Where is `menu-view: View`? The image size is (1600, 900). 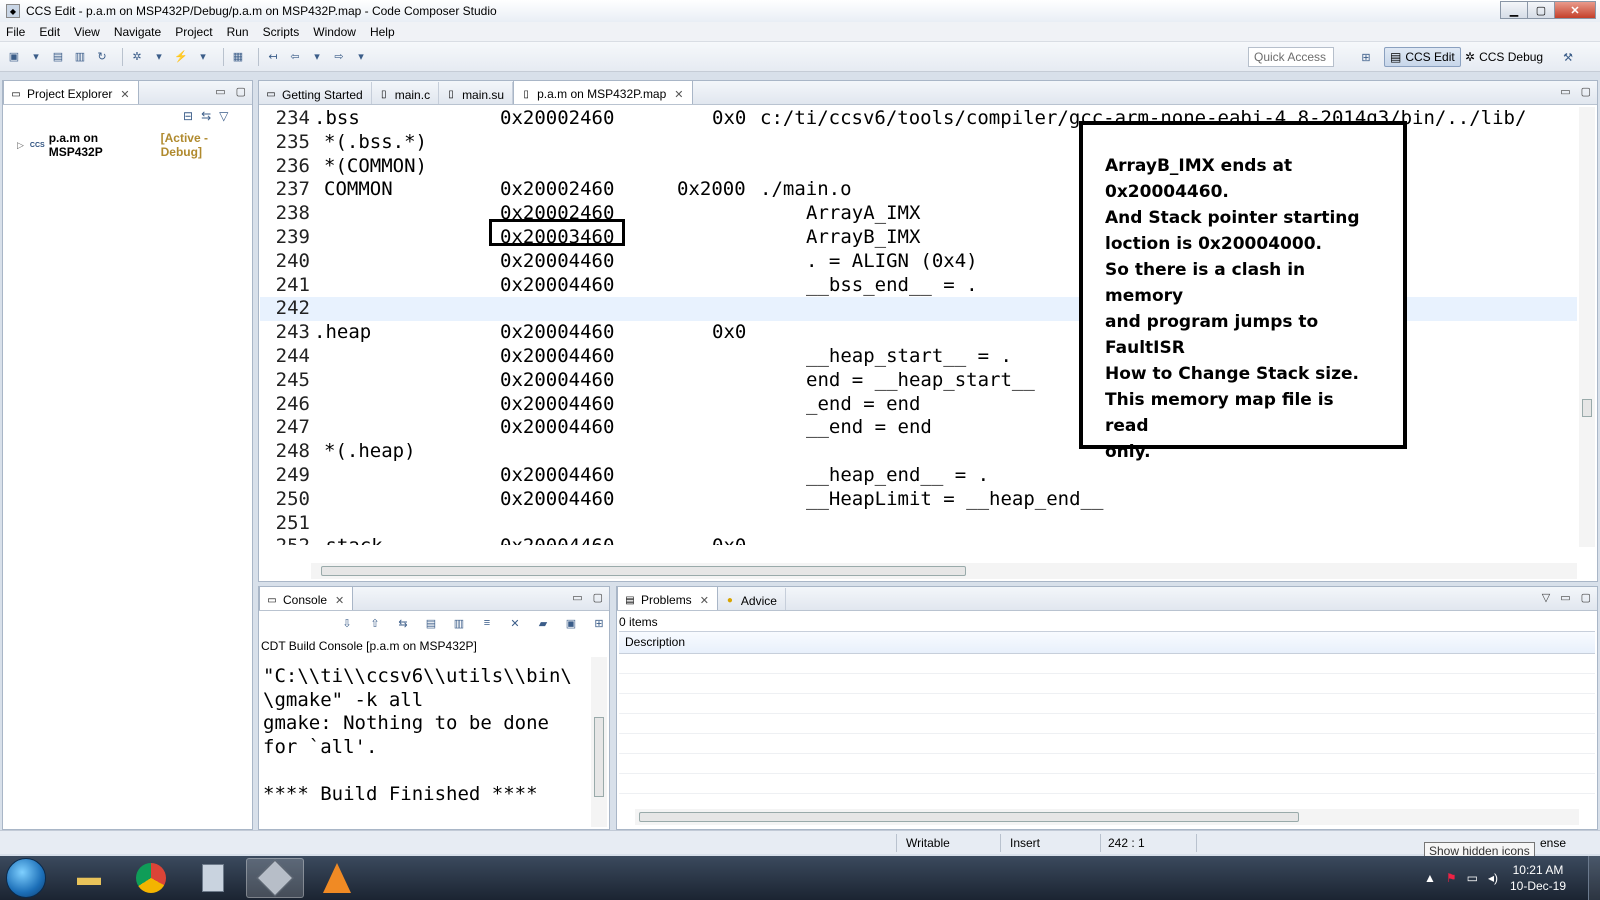 menu-view: View is located at coordinates (87, 32).